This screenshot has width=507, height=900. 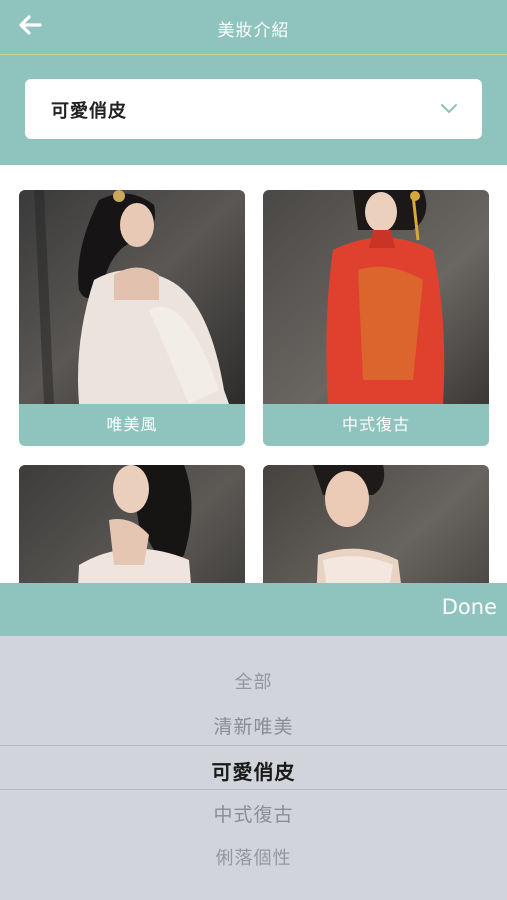 I want to click on app-header: 美妝介紹, so click(x=253, y=27).